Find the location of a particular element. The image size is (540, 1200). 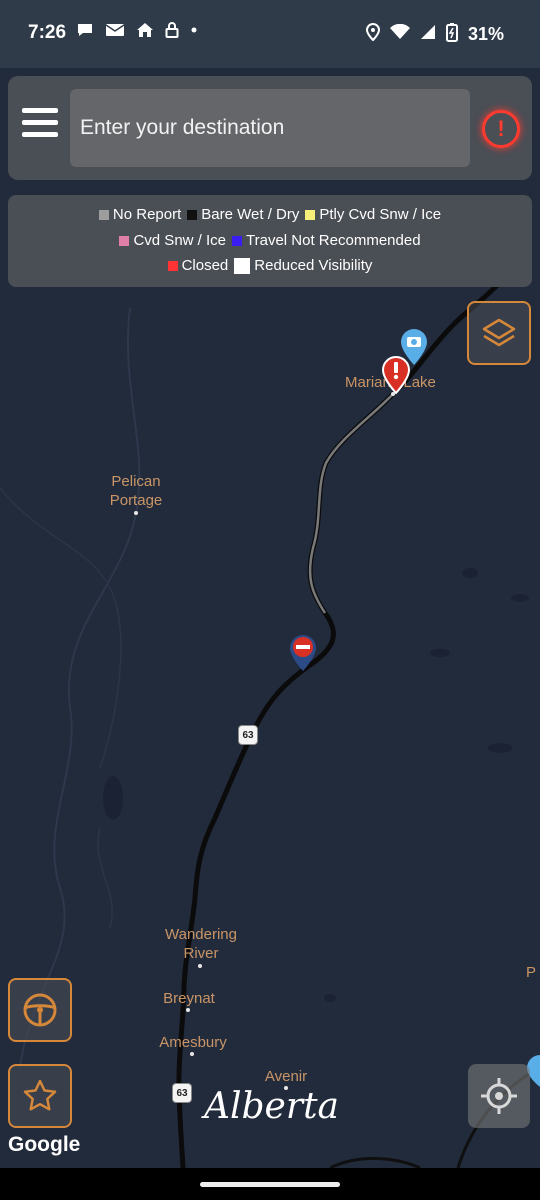

favorites-button is located at coordinates (40, 1096).